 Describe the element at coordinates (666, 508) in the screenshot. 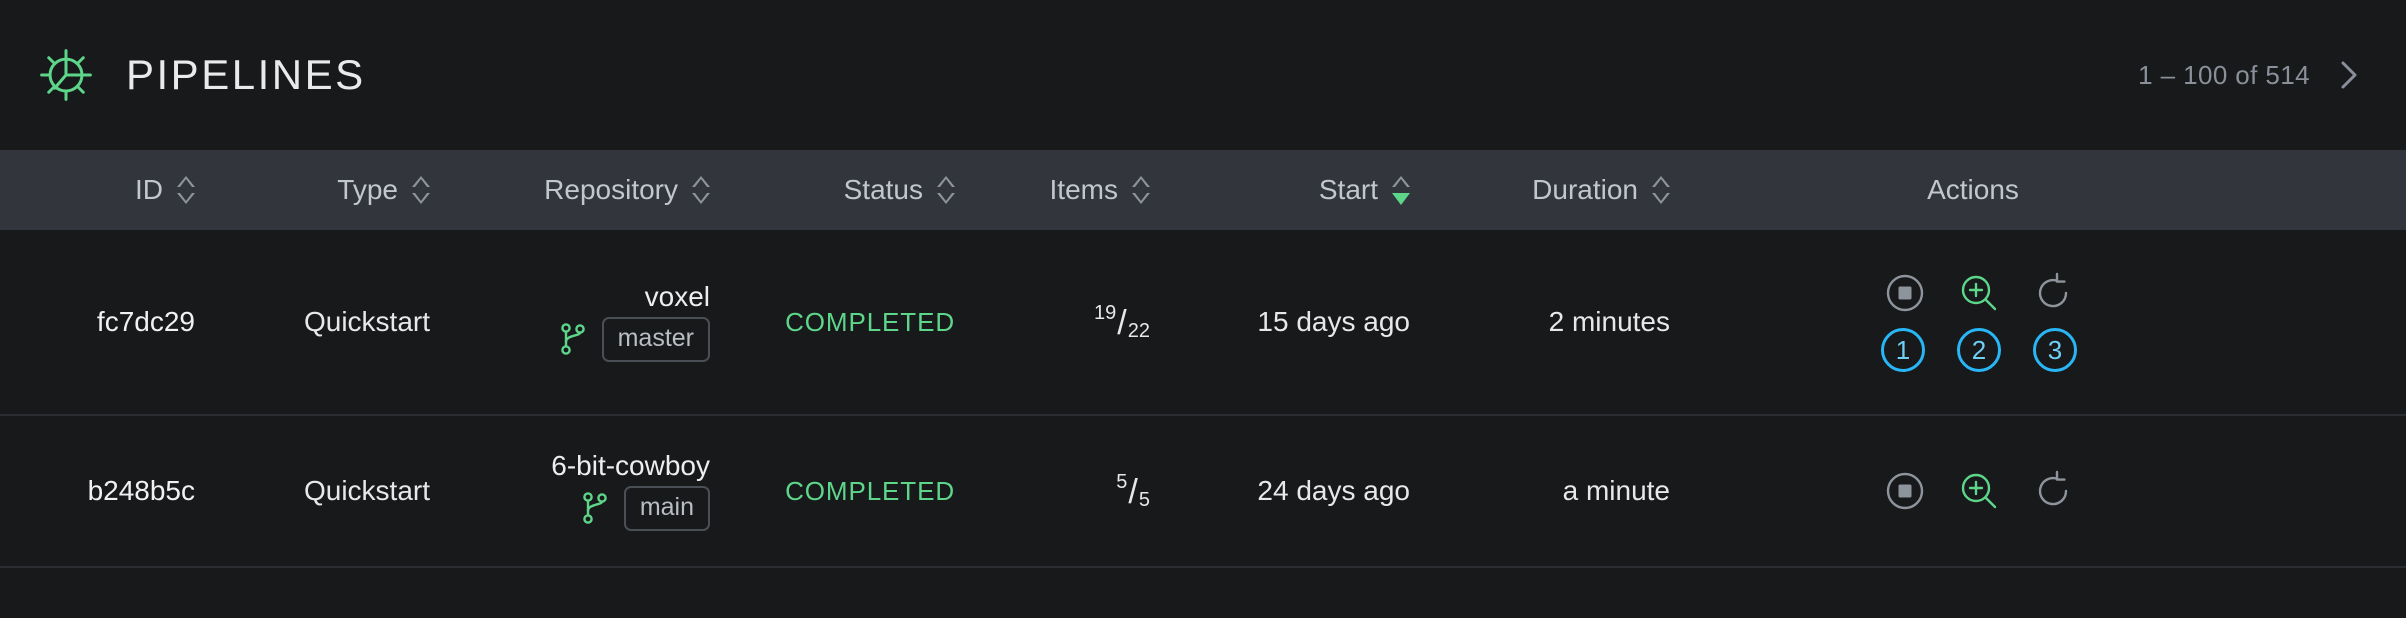

I see `branch-chip: main` at that location.